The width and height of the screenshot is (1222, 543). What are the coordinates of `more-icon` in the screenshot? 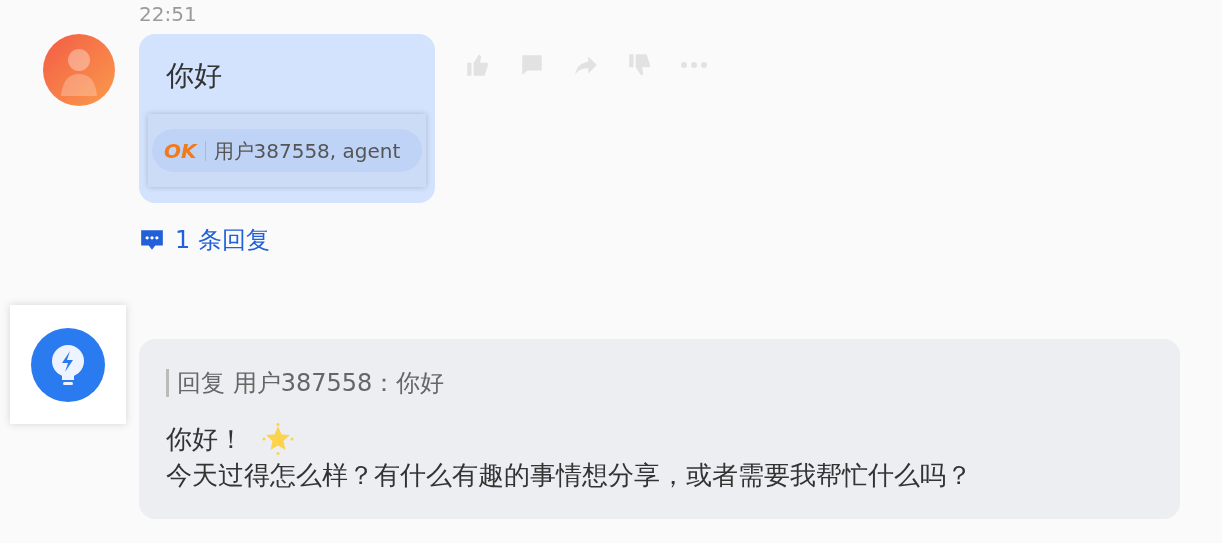 It's located at (694, 65).